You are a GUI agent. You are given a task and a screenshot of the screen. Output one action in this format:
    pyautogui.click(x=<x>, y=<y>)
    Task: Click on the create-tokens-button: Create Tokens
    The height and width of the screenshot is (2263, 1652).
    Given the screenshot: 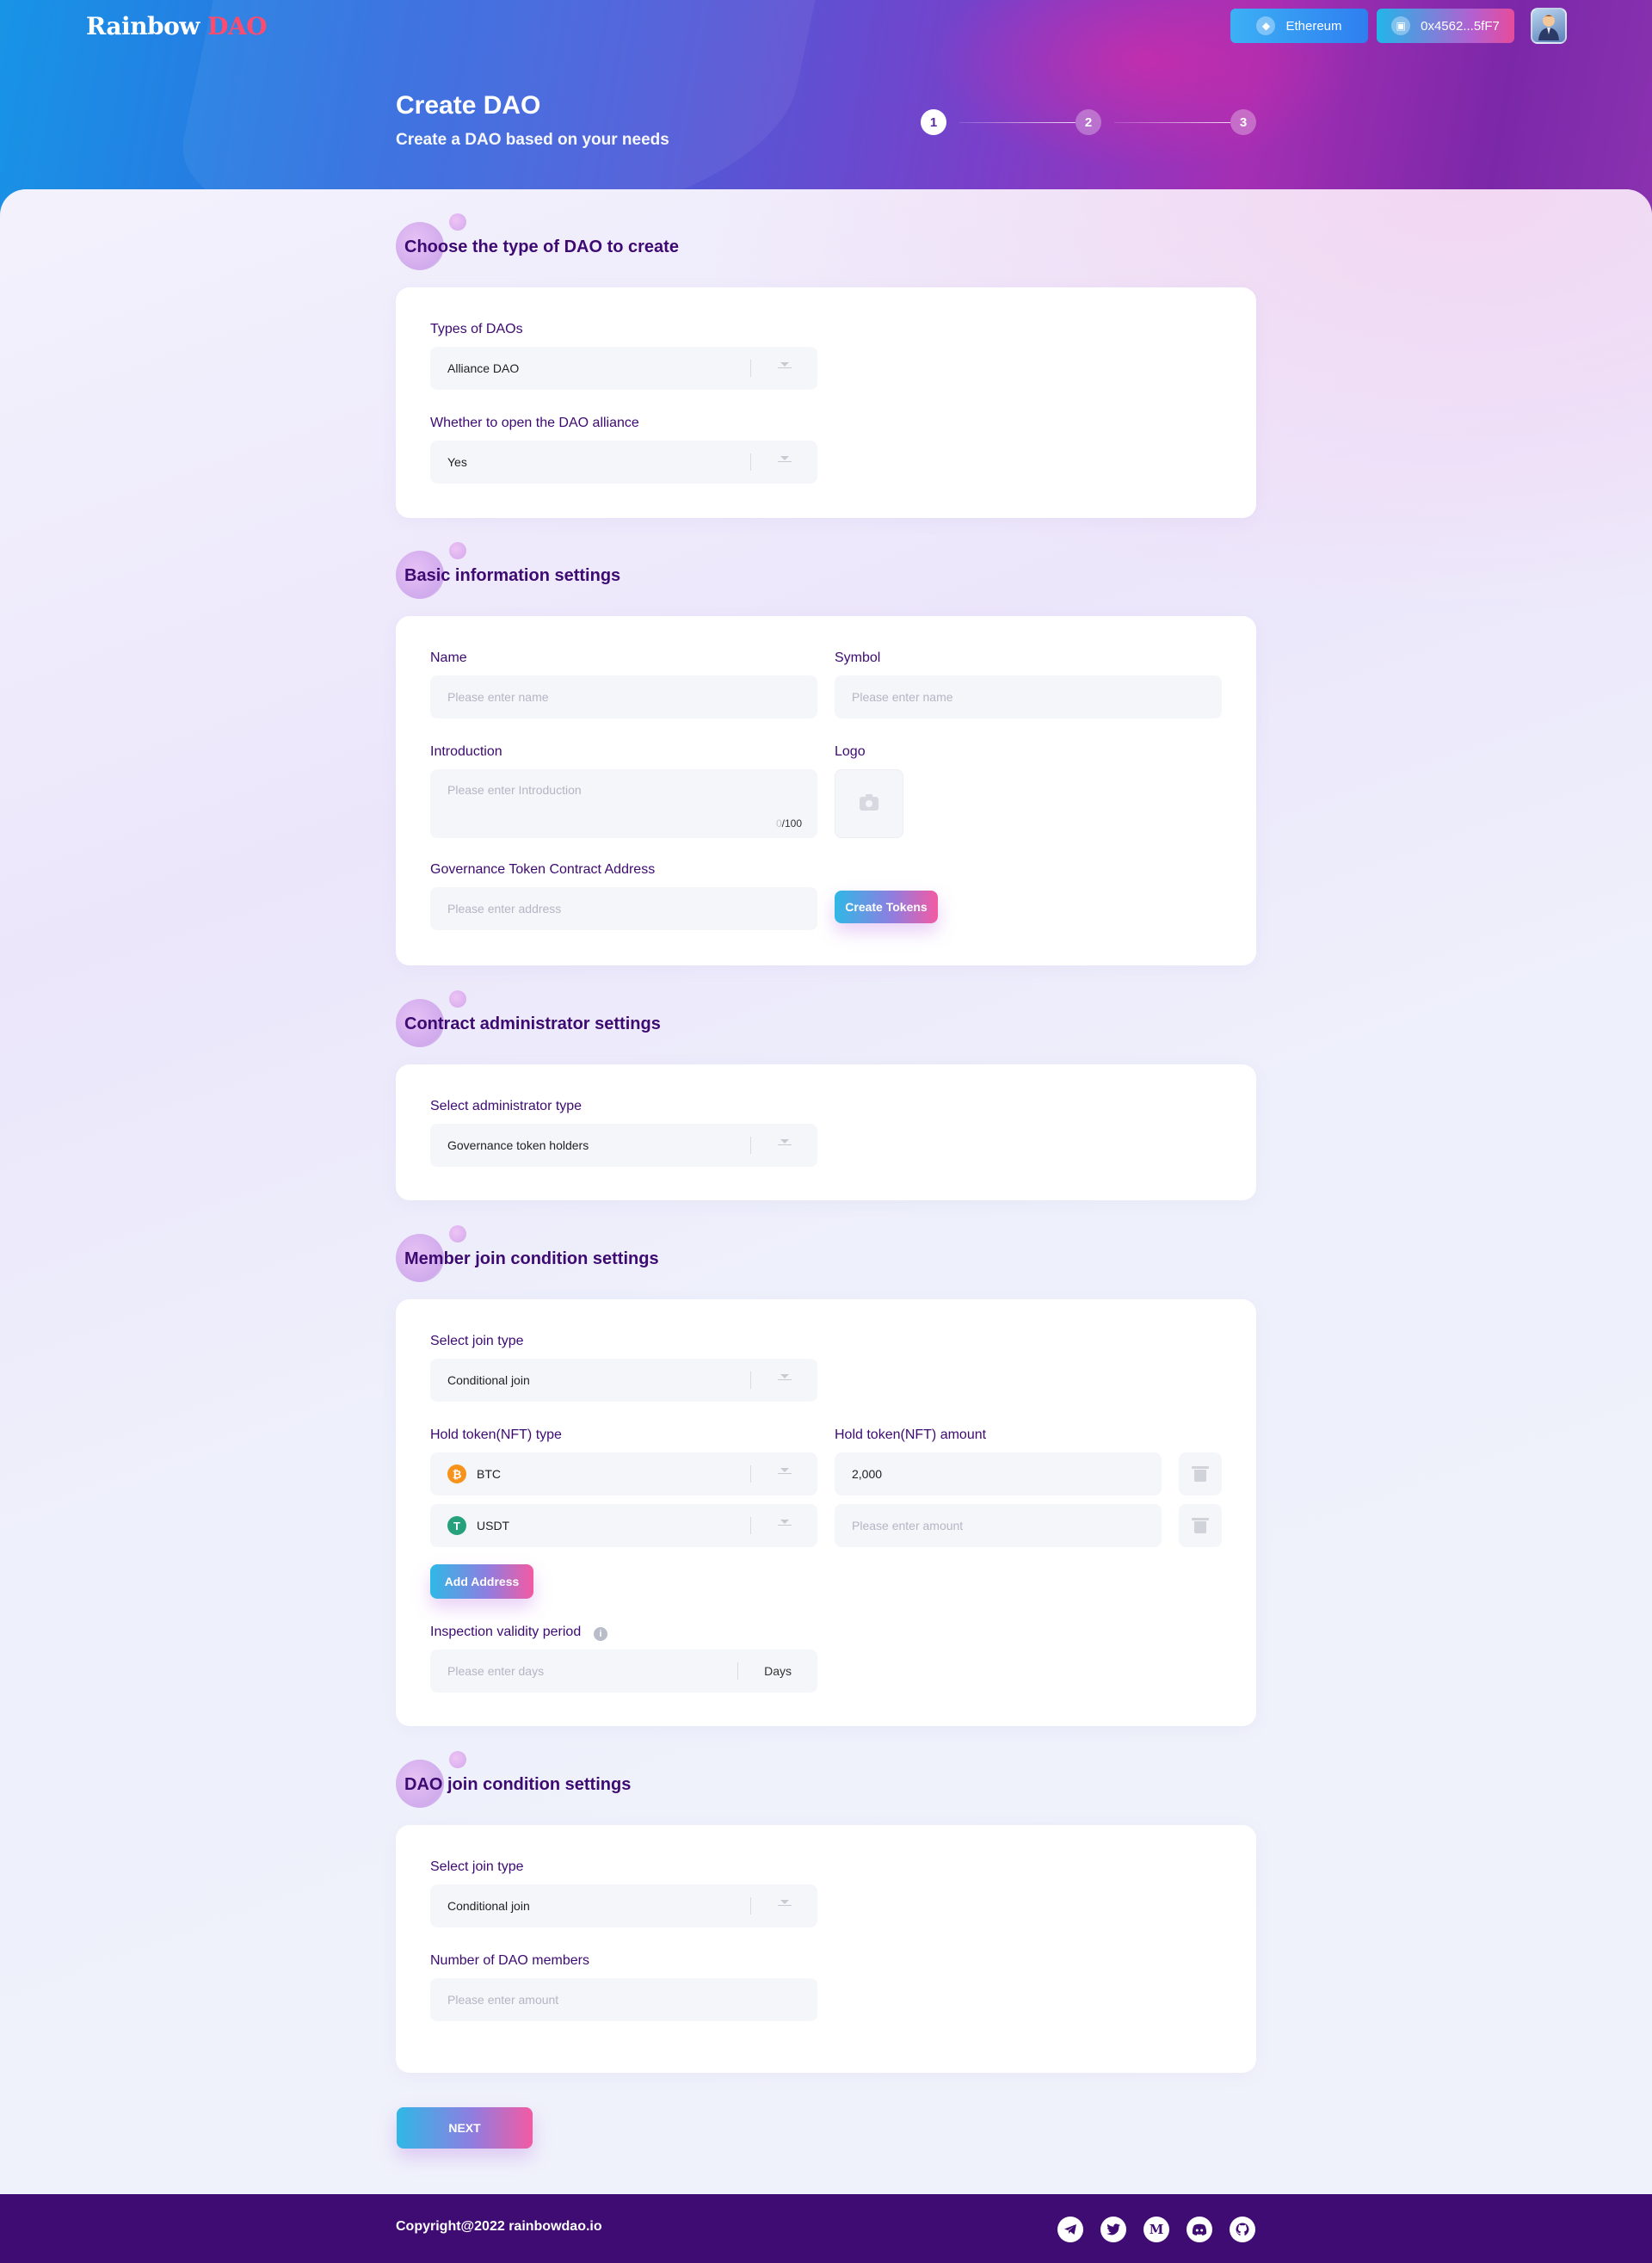 What is the action you would take?
    pyautogui.click(x=887, y=907)
    